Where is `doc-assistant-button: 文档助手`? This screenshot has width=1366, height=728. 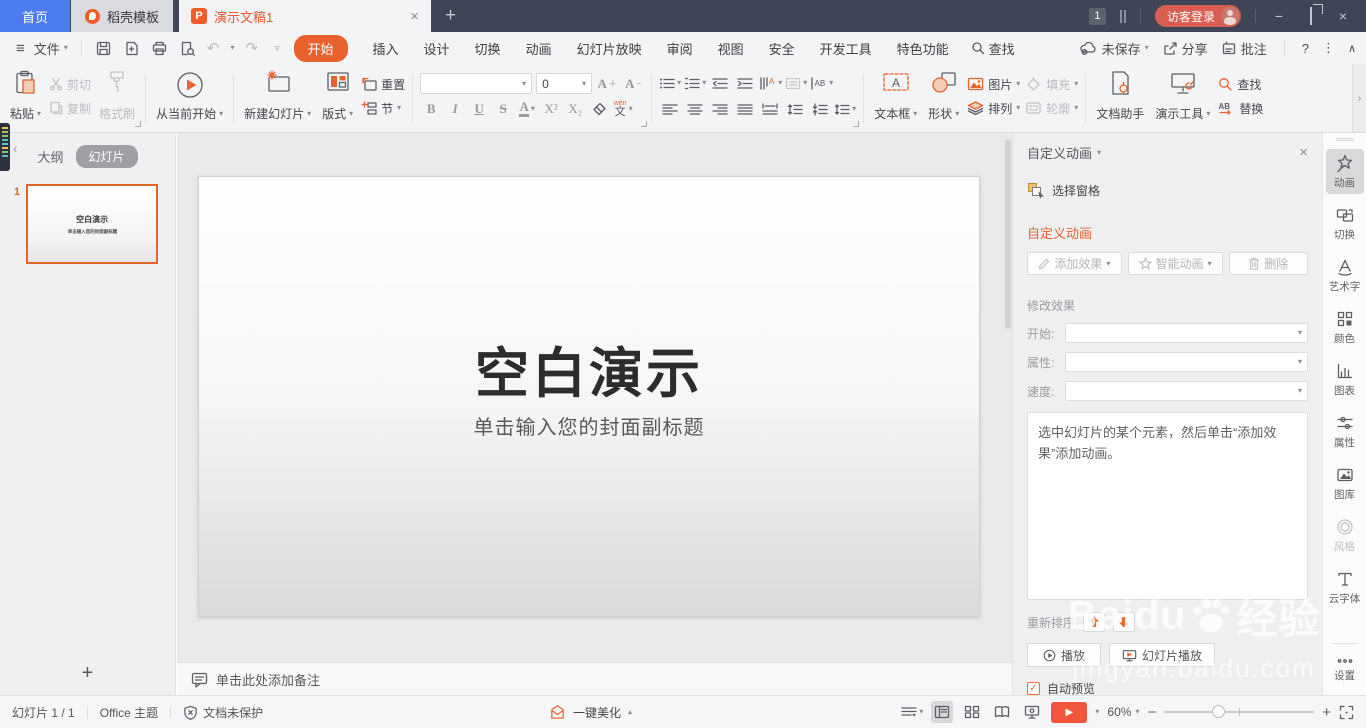
doc-assistant-button: 文档助手 is located at coordinates (1120, 96).